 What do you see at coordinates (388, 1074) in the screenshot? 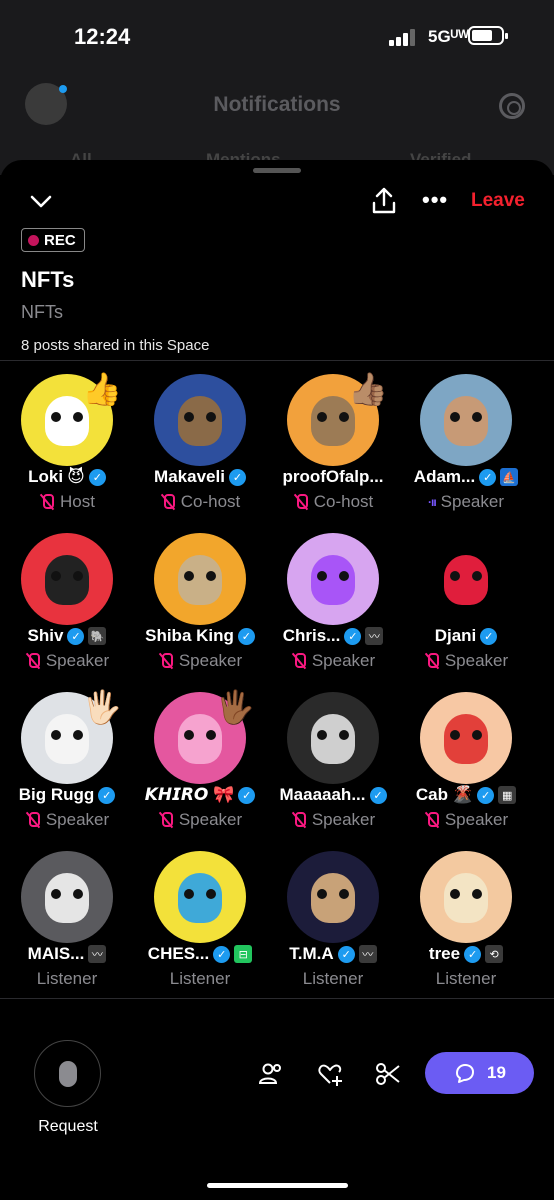
I see `scissors-icon` at bounding box center [388, 1074].